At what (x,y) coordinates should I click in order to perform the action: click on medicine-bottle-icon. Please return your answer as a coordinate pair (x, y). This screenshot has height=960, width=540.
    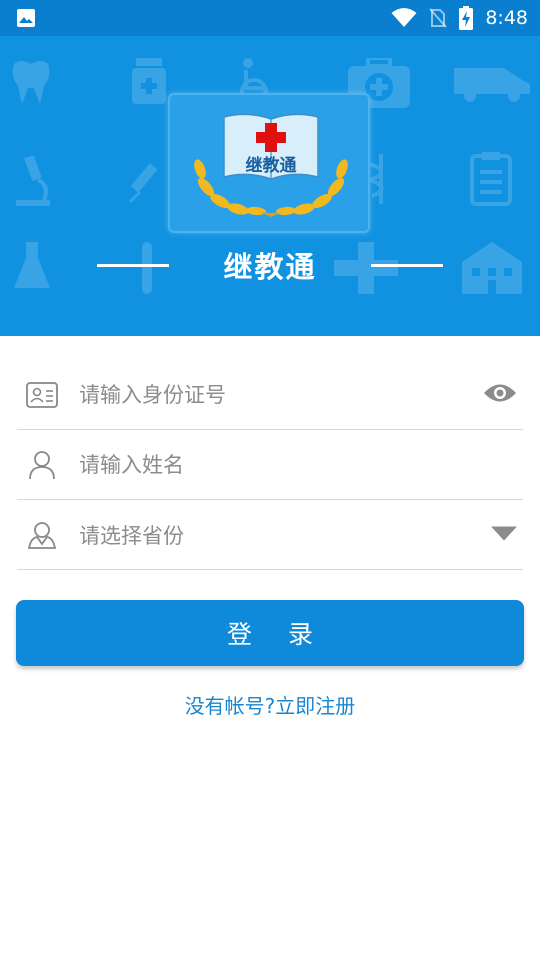
    Looking at the image, I should click on (149, 81).